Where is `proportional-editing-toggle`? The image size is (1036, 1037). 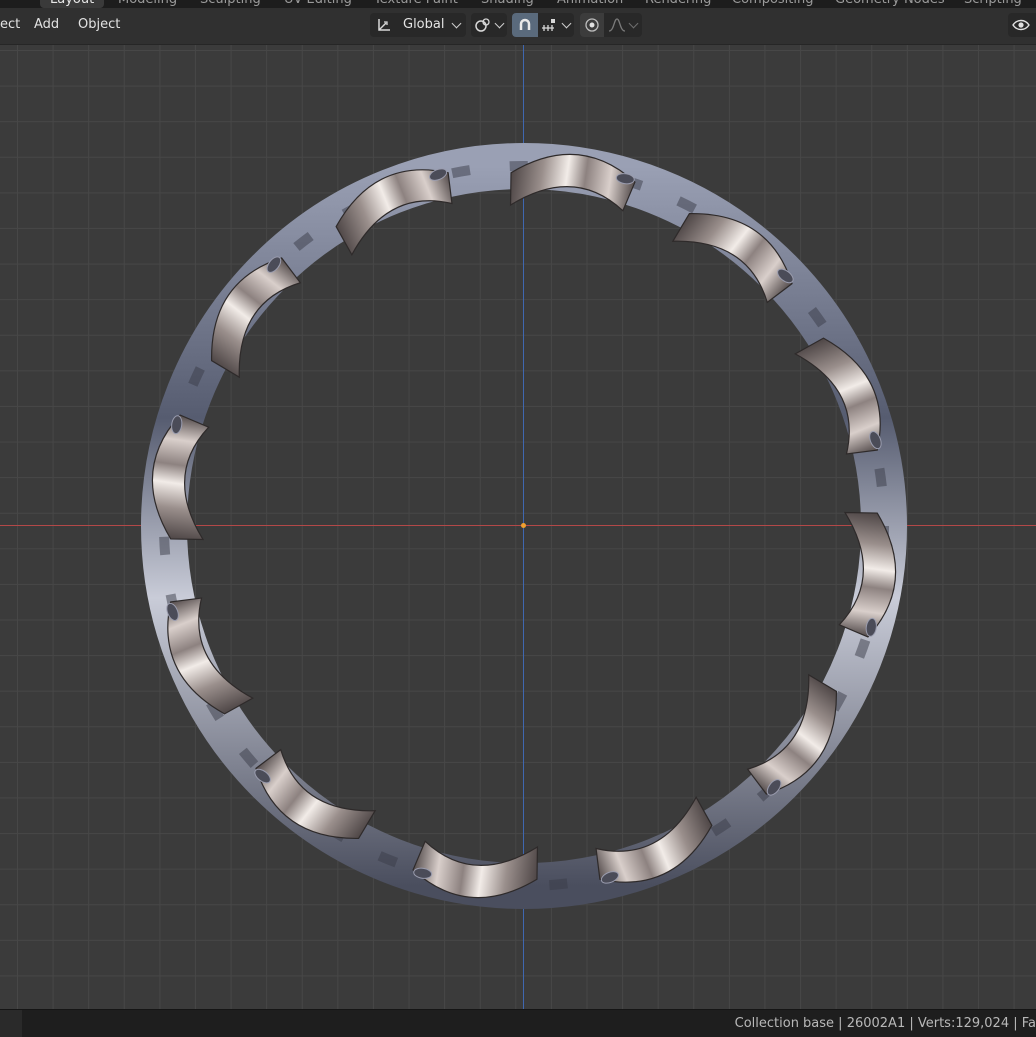
proportional-editing-toggle is located at coordinates (592, 25).